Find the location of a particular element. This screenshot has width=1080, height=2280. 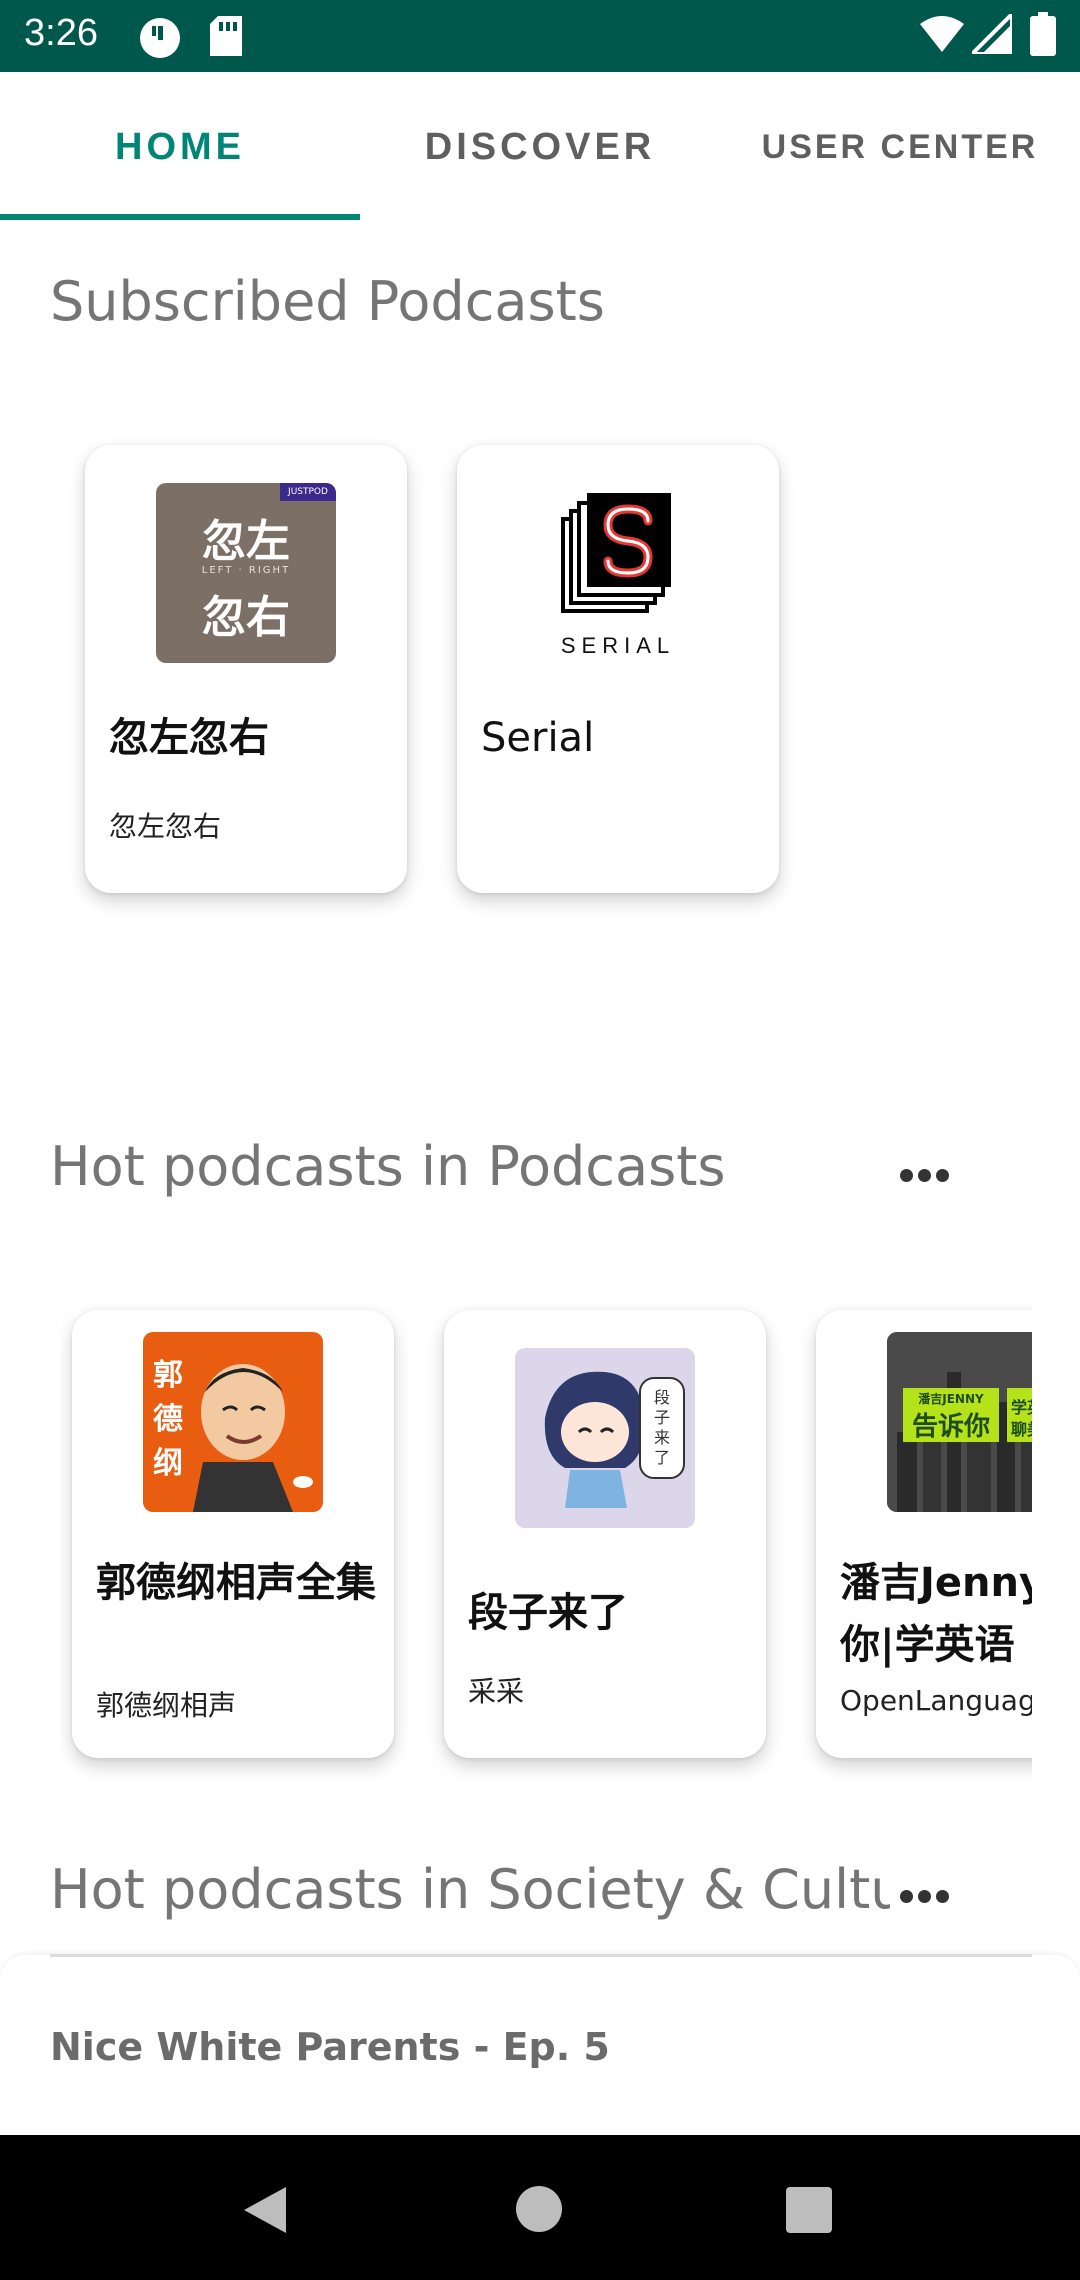

subscribed-card-huzuohuyou: 忽左 LEFT · RIGHT 忽右 JUSTPOD 忽左忽右 忽左忽右 is located at coordinates (246, 669).